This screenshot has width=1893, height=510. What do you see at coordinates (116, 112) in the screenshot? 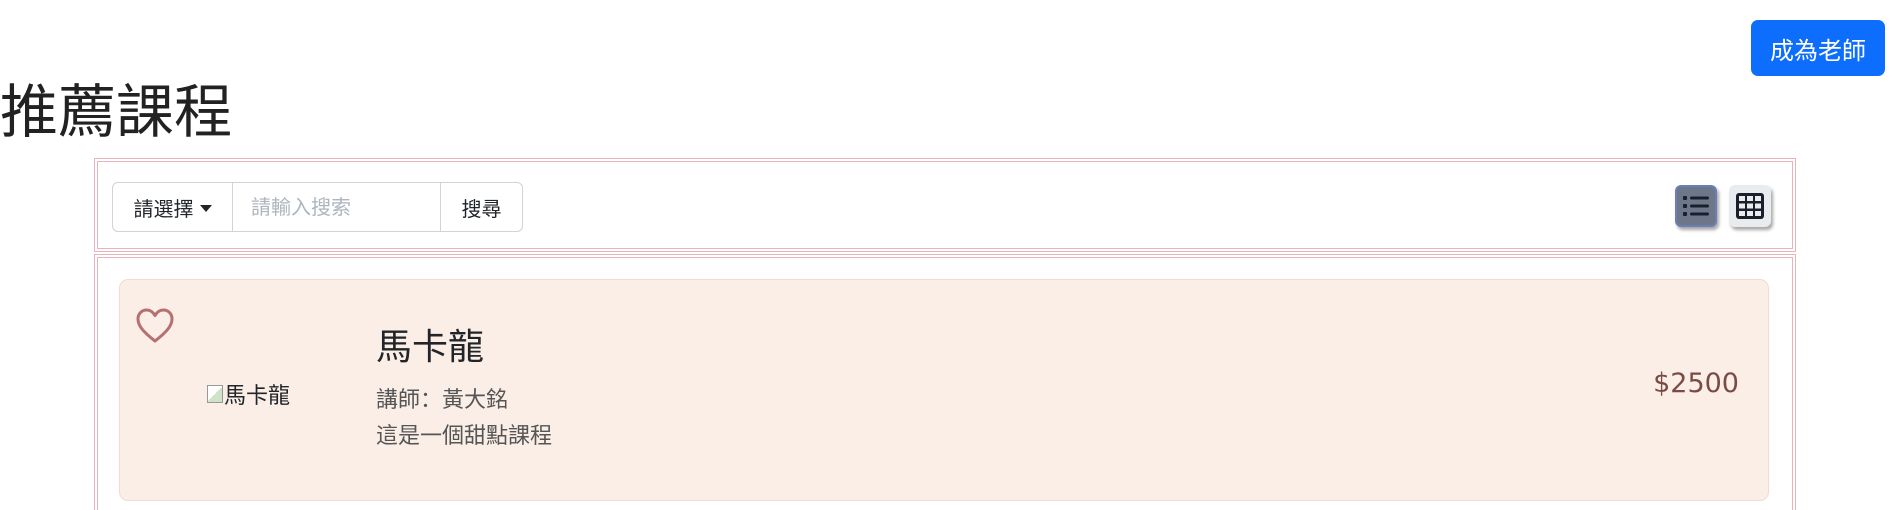
I see `page-title: 推薦課程` at bounding box center [116, 112].